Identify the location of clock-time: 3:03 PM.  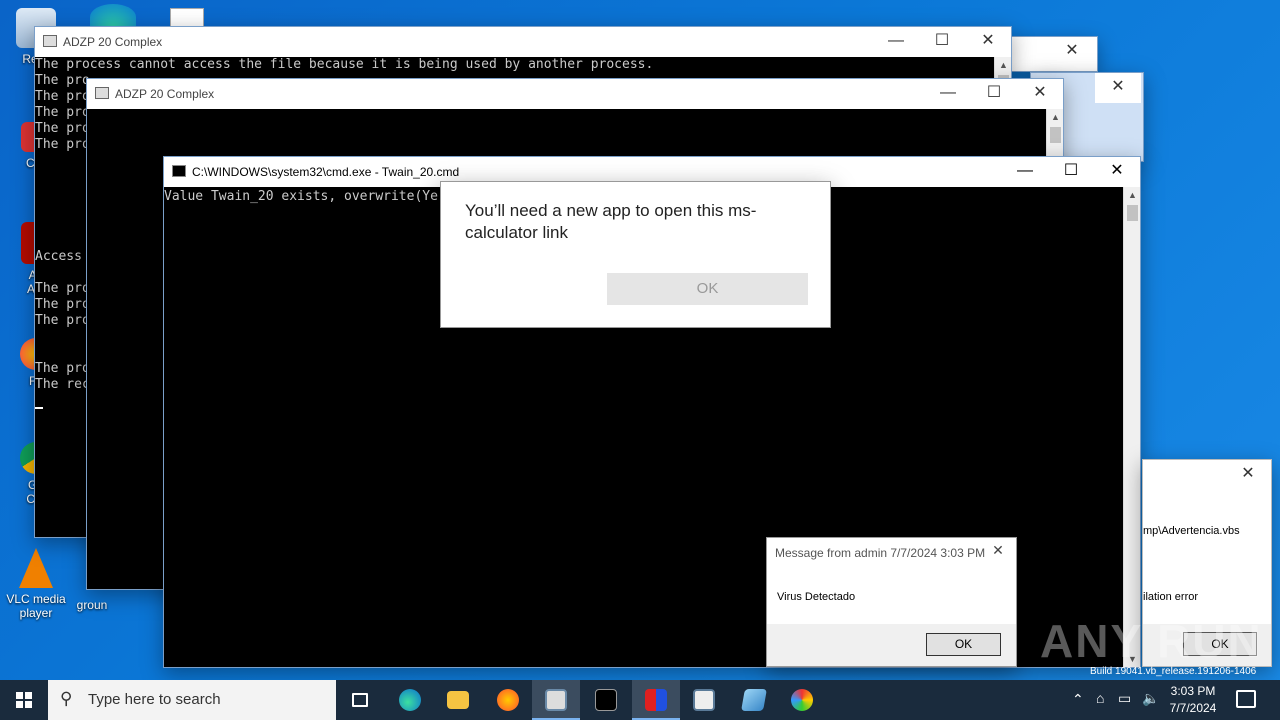
(1193, 691).